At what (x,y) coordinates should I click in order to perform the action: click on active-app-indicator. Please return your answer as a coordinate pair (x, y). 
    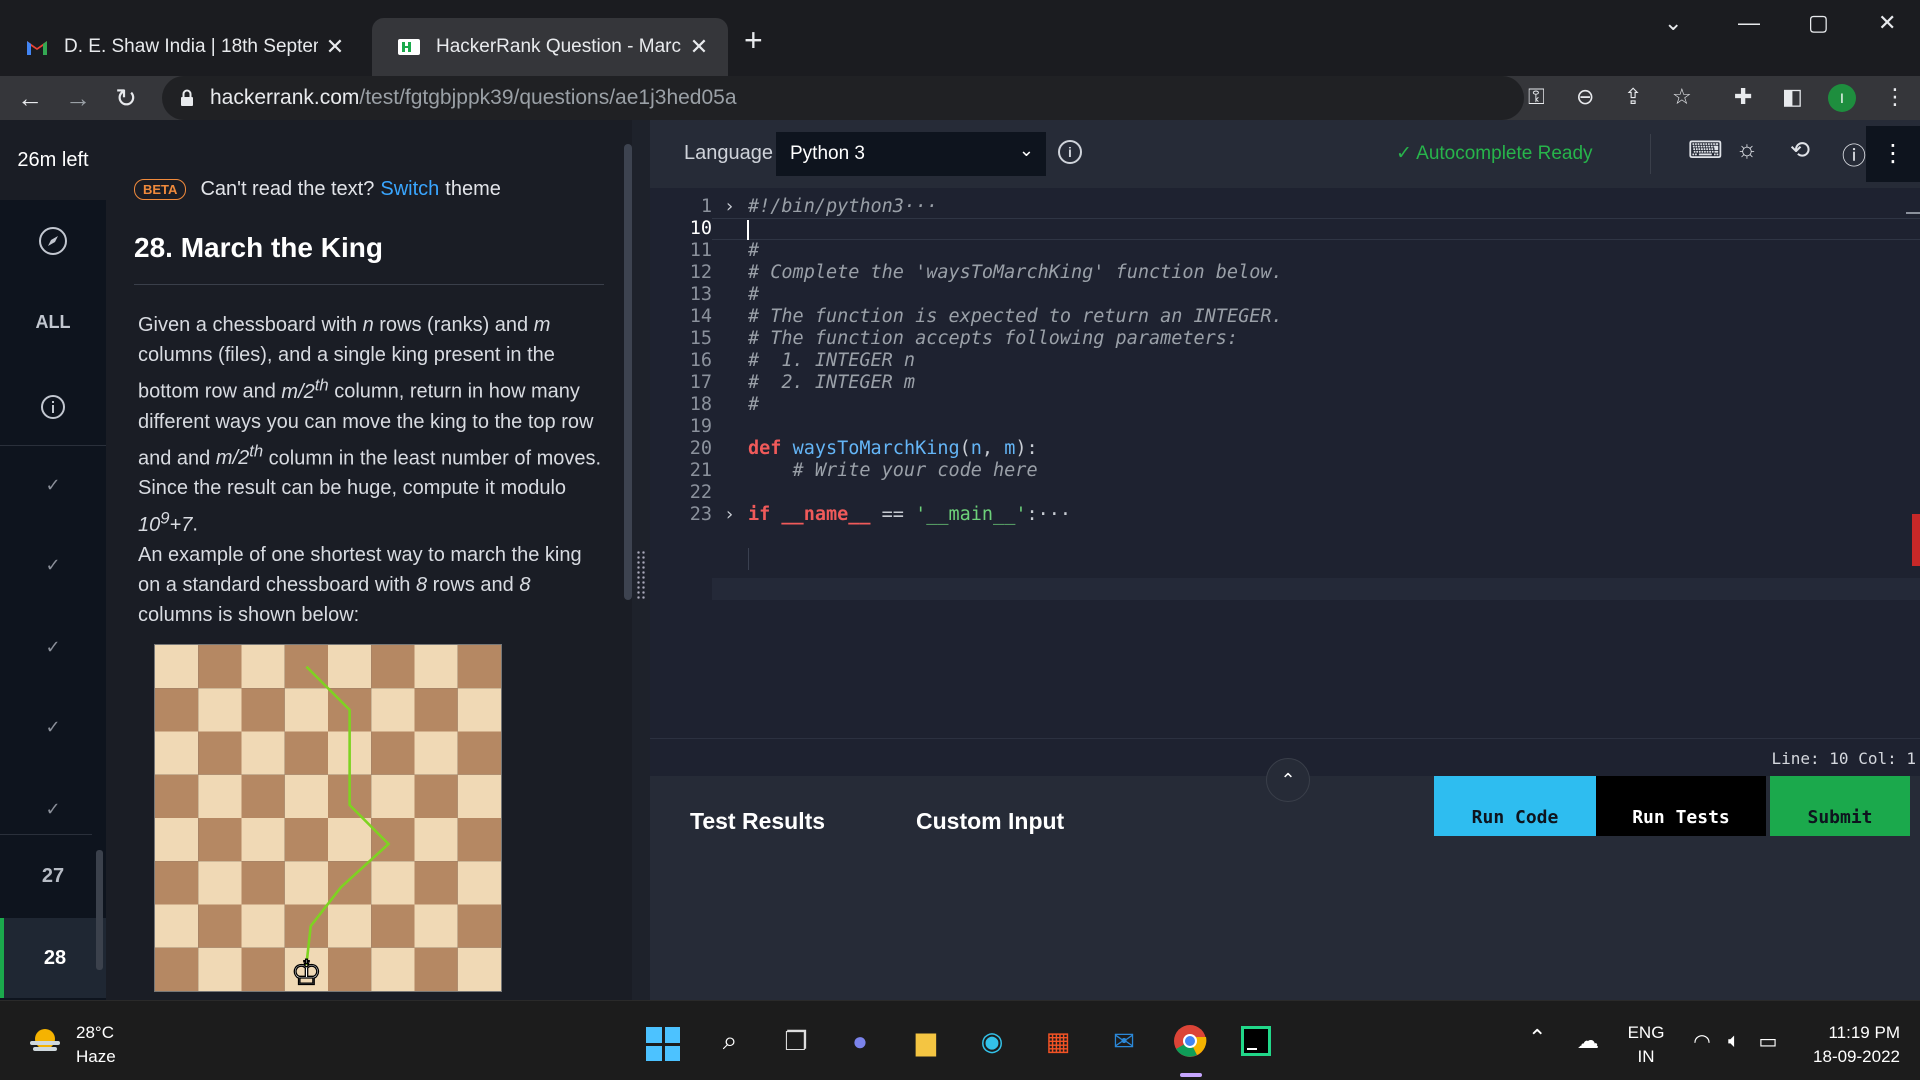
    Looking at the image, I should click on (1191, 1075).